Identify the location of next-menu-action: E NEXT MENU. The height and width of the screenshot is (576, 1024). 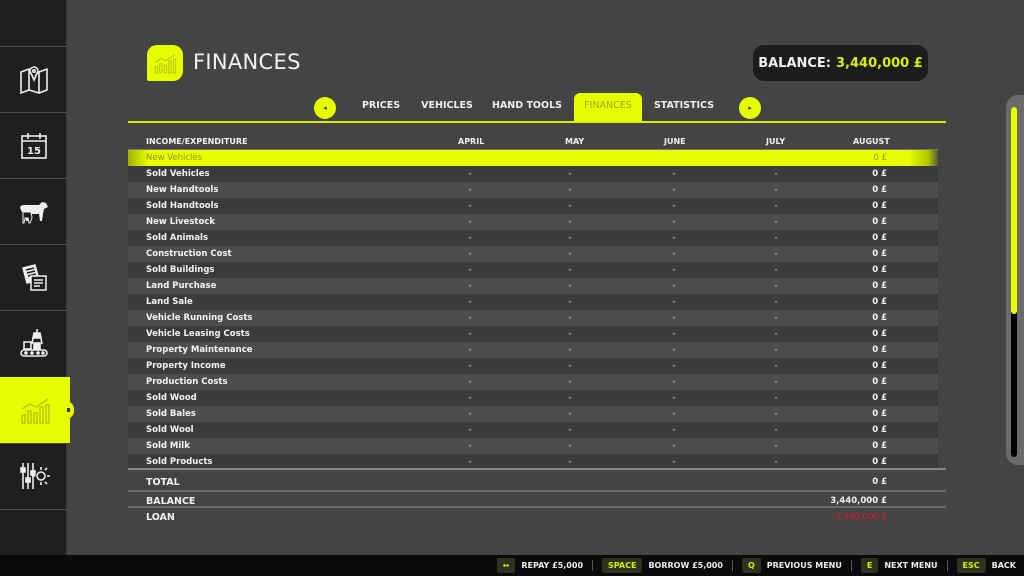
(899, 565).